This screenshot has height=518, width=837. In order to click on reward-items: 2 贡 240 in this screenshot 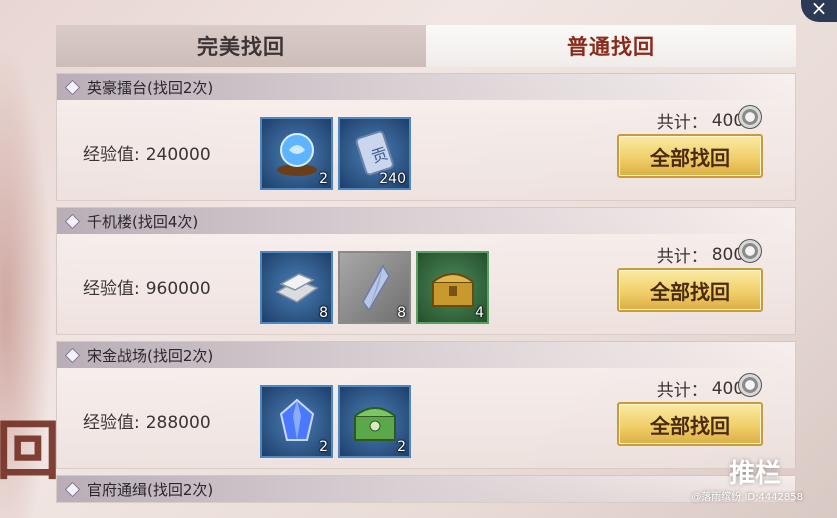, I will do `click(335, 153)`.